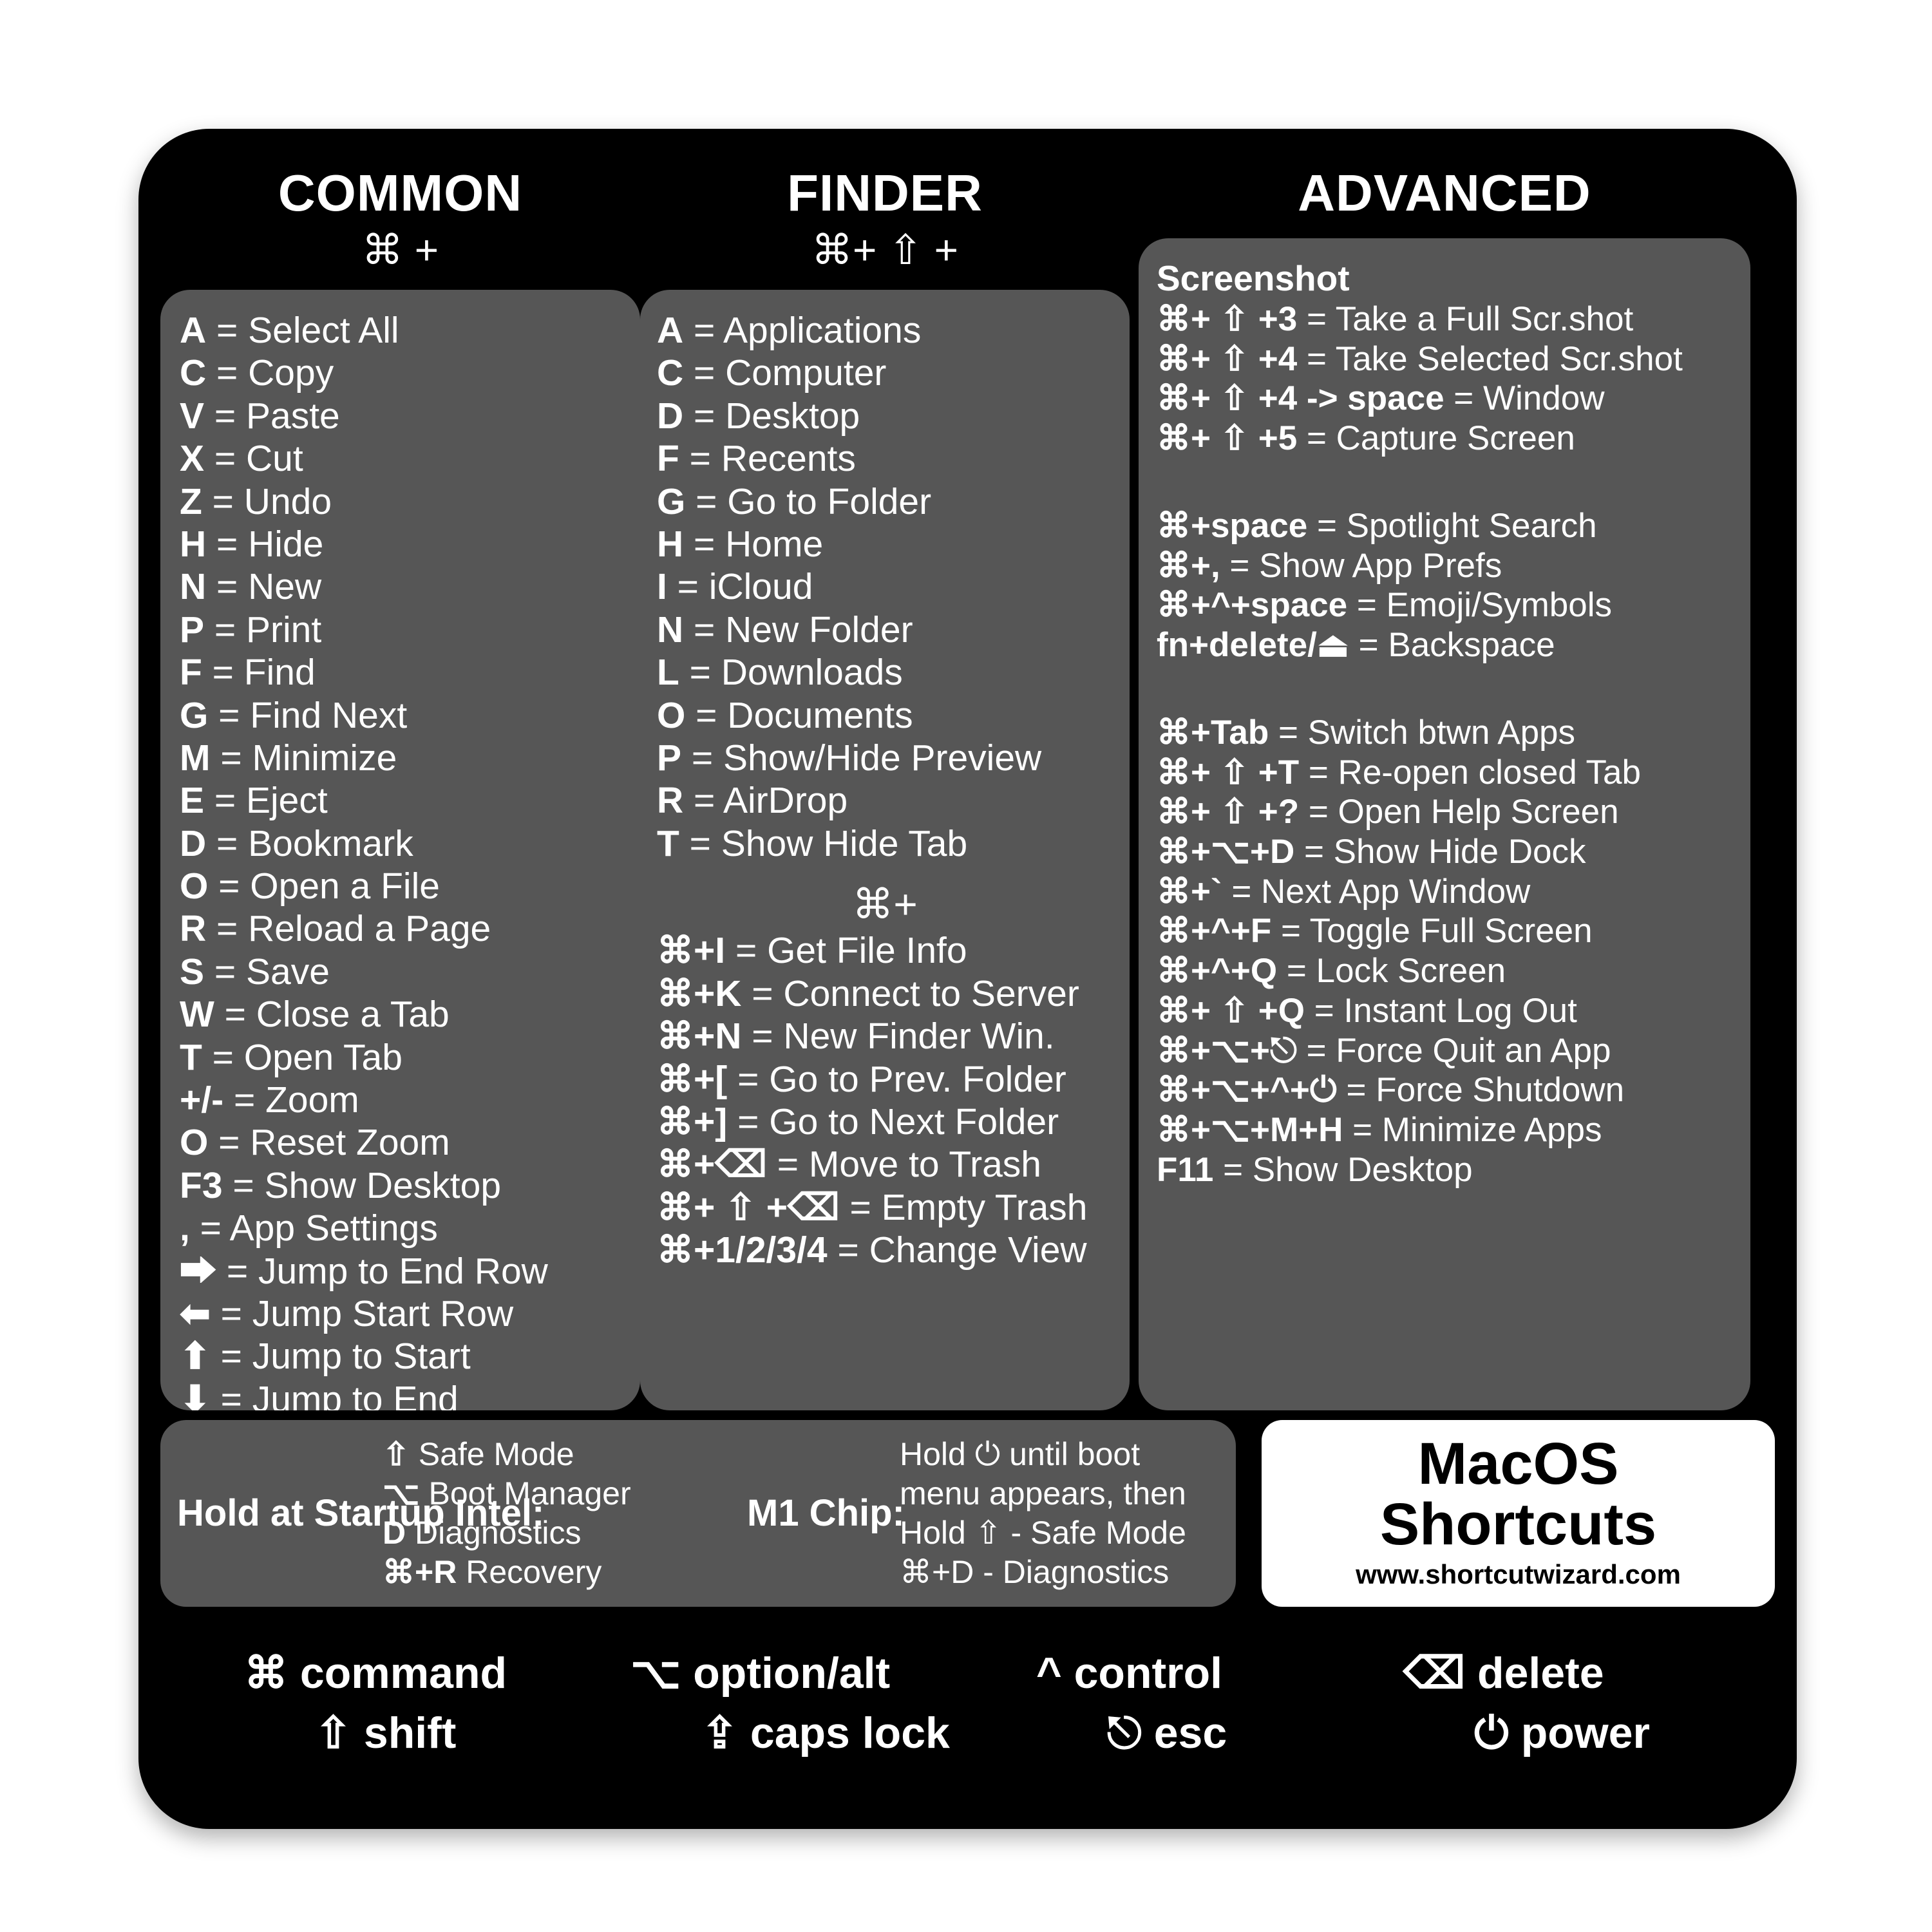  What do you see at coordinates (267, 501) in the screenshot?
I see `shortcut-desc: = Undo` at bounding box center [267, 501].